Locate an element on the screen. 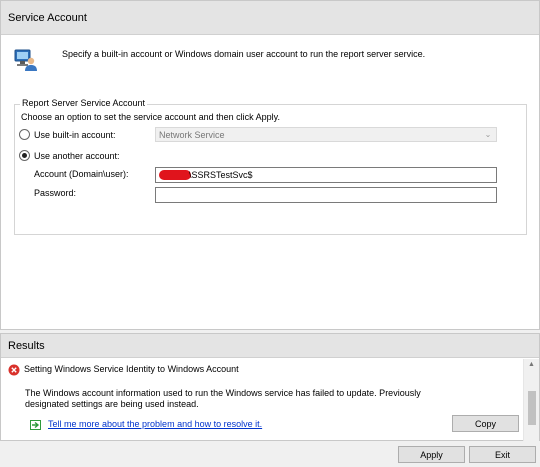 This screenshot has width=540, height=467. scrollbar-thumb is located at coordinates (532, 408).